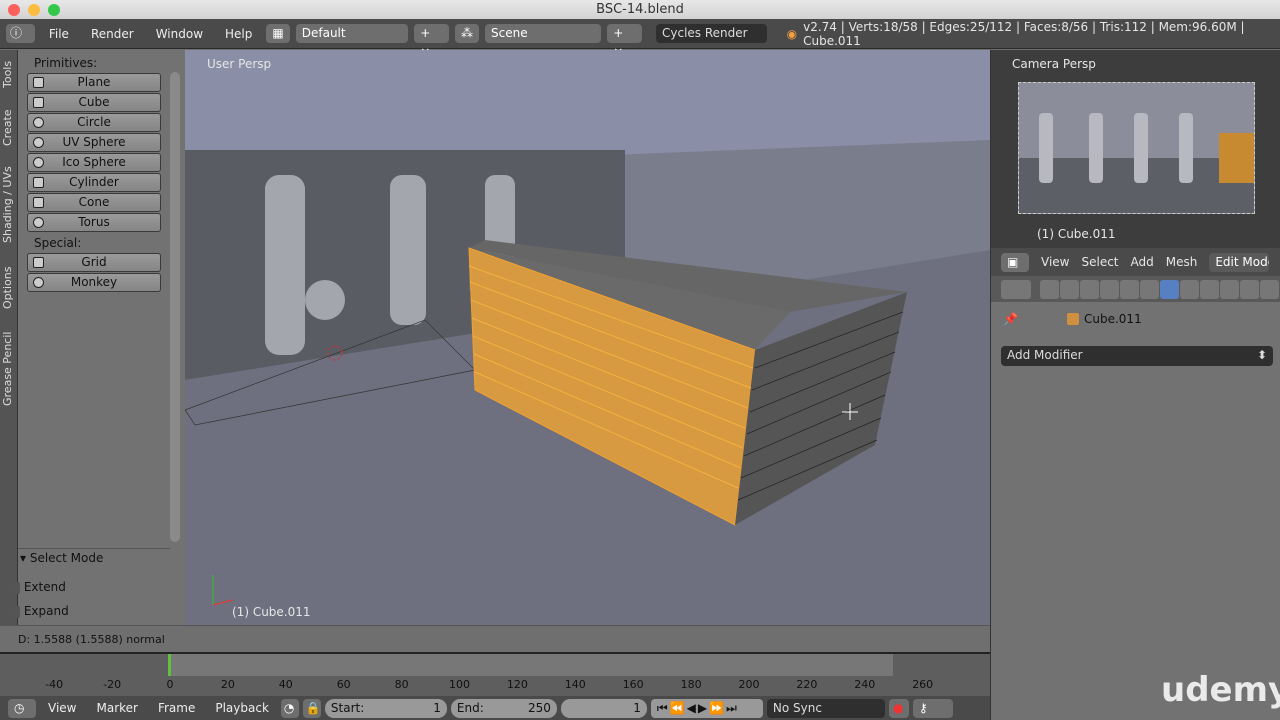 The width and height of the screenshot is (1280, 720). I want to click on layout-icon: ▦, so click(278, 33).